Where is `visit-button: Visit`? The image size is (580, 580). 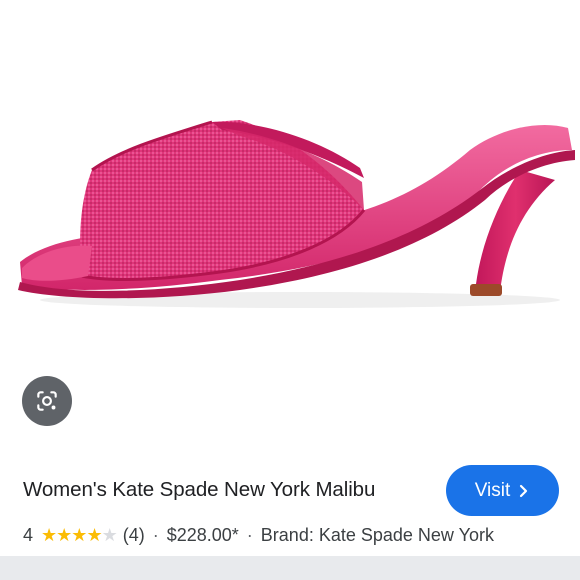
visit-button: Visit is located at coordinates (502, 490).